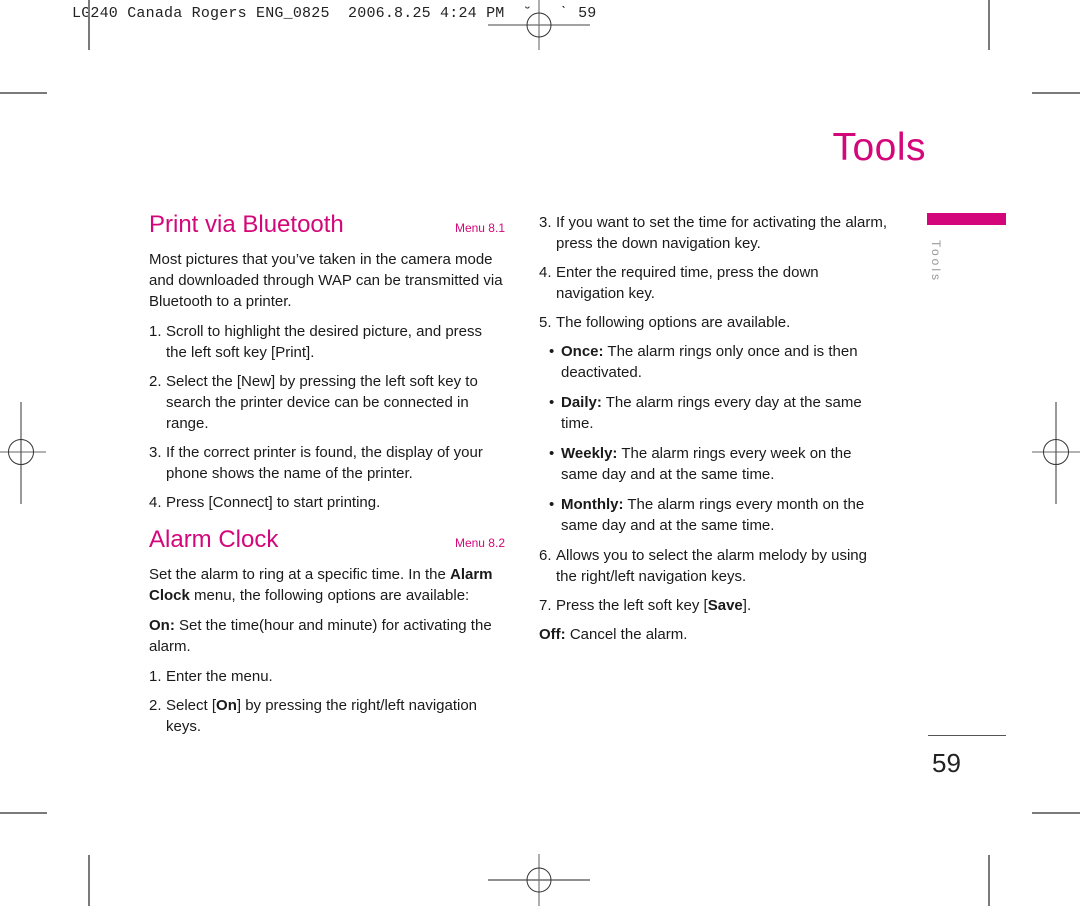 This screenshot has width=1080, height=906. I want to click on registration-mark-left, so click(23, 453).